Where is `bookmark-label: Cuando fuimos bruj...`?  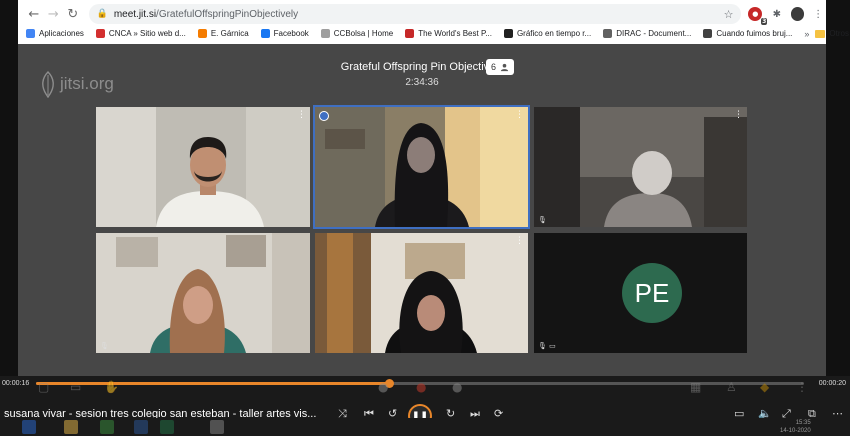
bookmark-label: Cuando fuimos bruj... is located at coordinates (754, 33).